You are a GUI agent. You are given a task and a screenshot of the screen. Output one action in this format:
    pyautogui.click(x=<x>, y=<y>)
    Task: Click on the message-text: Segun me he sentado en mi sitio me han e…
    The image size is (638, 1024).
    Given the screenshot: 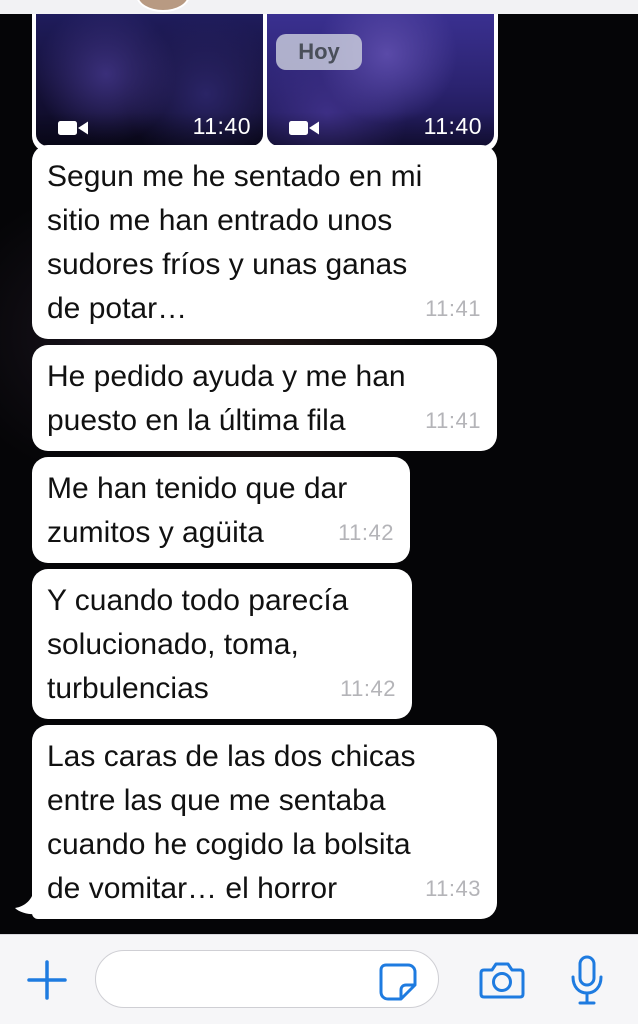 What is the action you would take?
    pyautogui.click(x=235, y=242)
    